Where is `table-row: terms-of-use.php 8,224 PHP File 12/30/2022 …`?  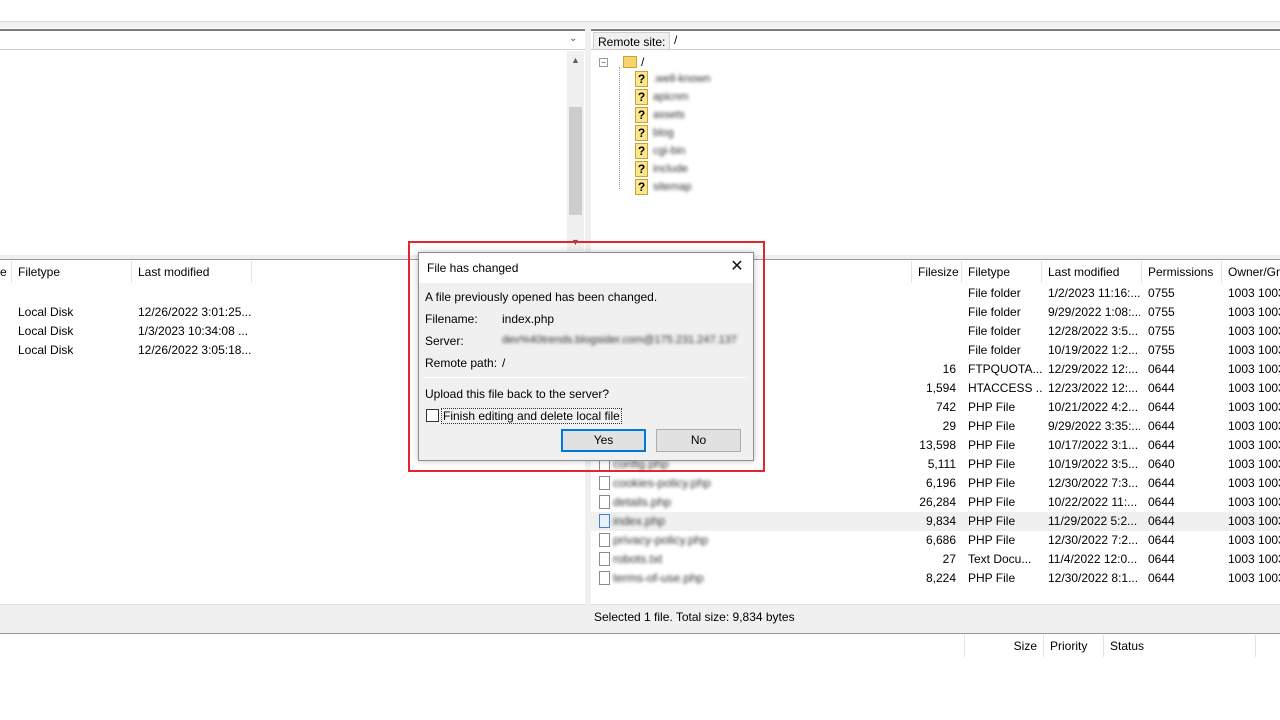 table-row: terms-of-use.php 8,224 PHP File 12/30/2022 … is located at coordinates (935, 578).